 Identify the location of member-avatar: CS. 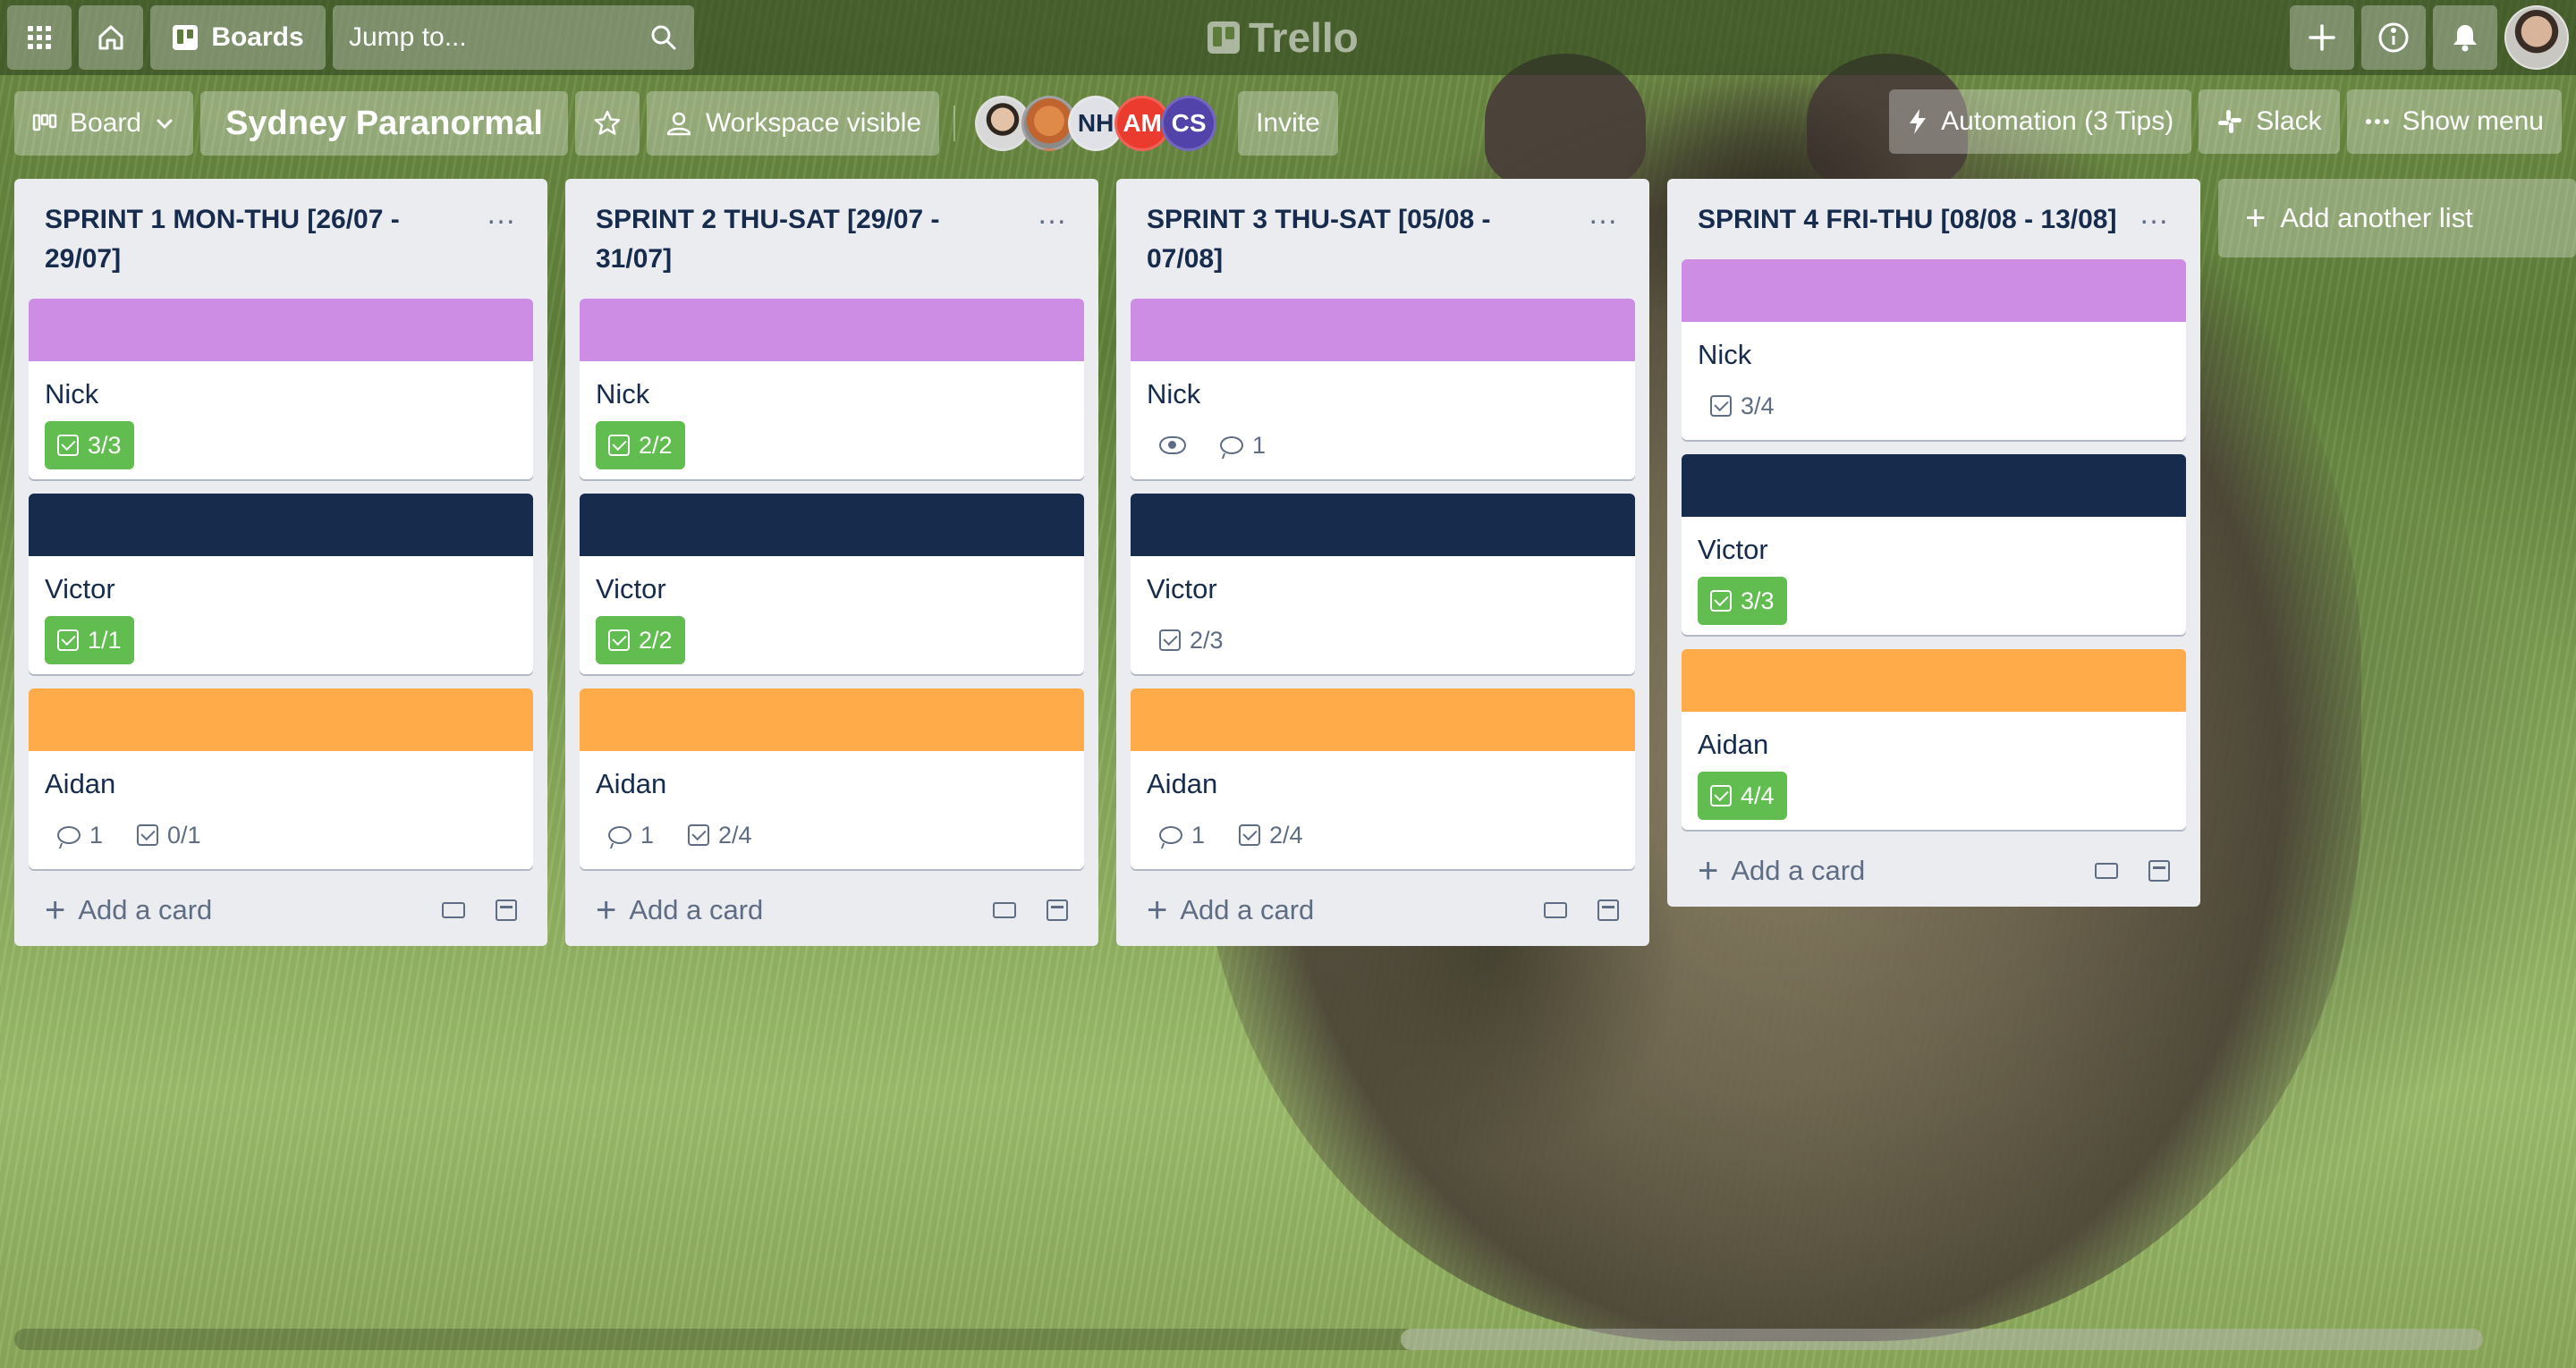
(1189, 123).